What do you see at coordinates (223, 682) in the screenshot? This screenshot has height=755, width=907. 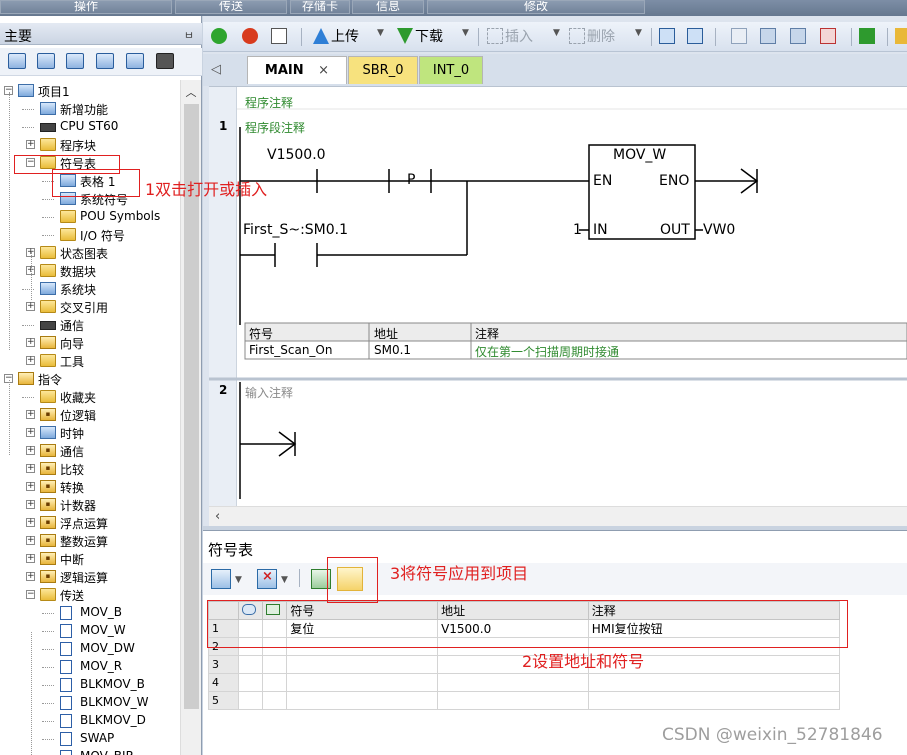 I see `row-number: 4` at bounding box center [223, 682].